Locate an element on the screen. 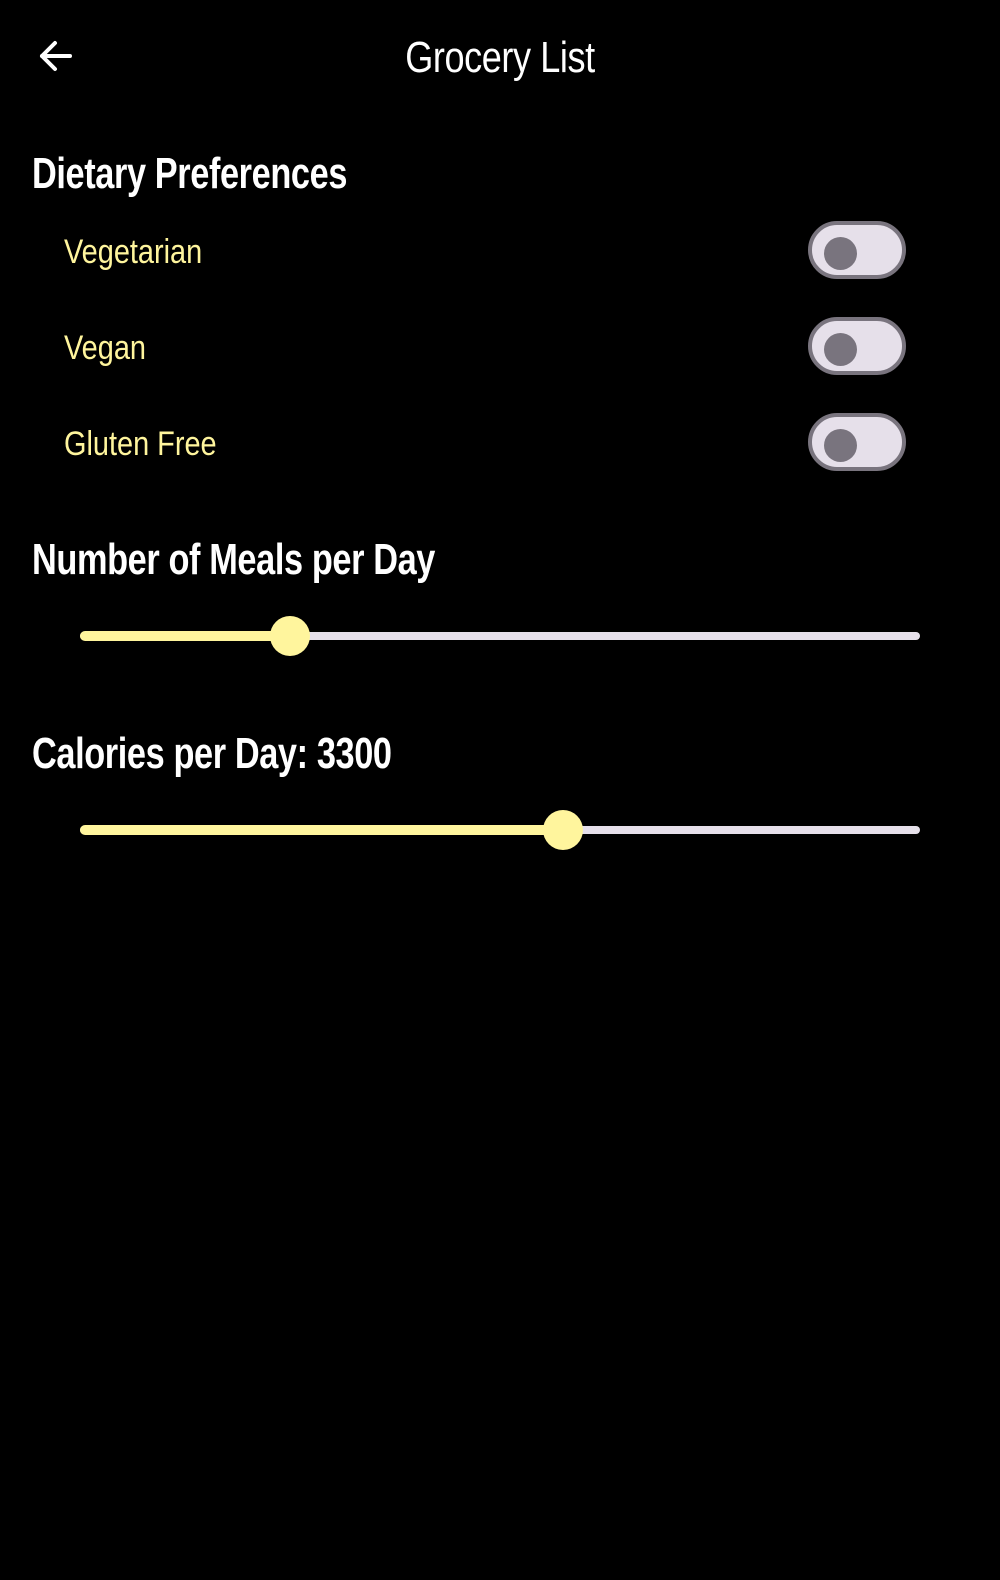 This screenshot has height=1580, width=1000. meals-per-day-slider is located at coordinates (500, 636).